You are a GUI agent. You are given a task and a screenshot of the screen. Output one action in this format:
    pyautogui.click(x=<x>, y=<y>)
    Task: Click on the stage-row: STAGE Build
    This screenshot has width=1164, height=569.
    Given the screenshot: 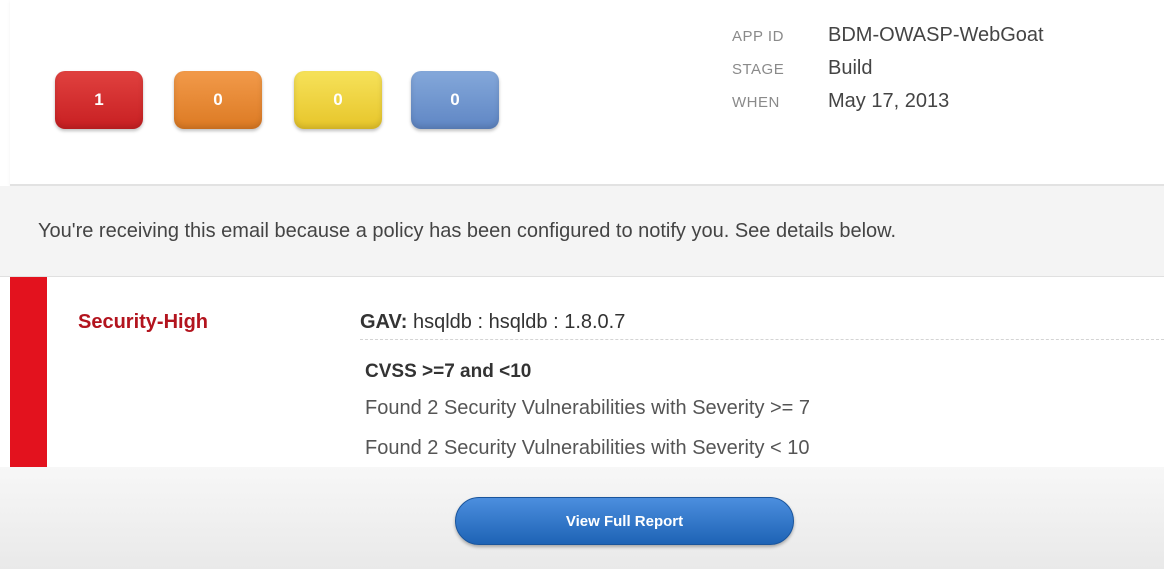 What is the action you would take?
    pyautogui.click(x=888, y=73)
    